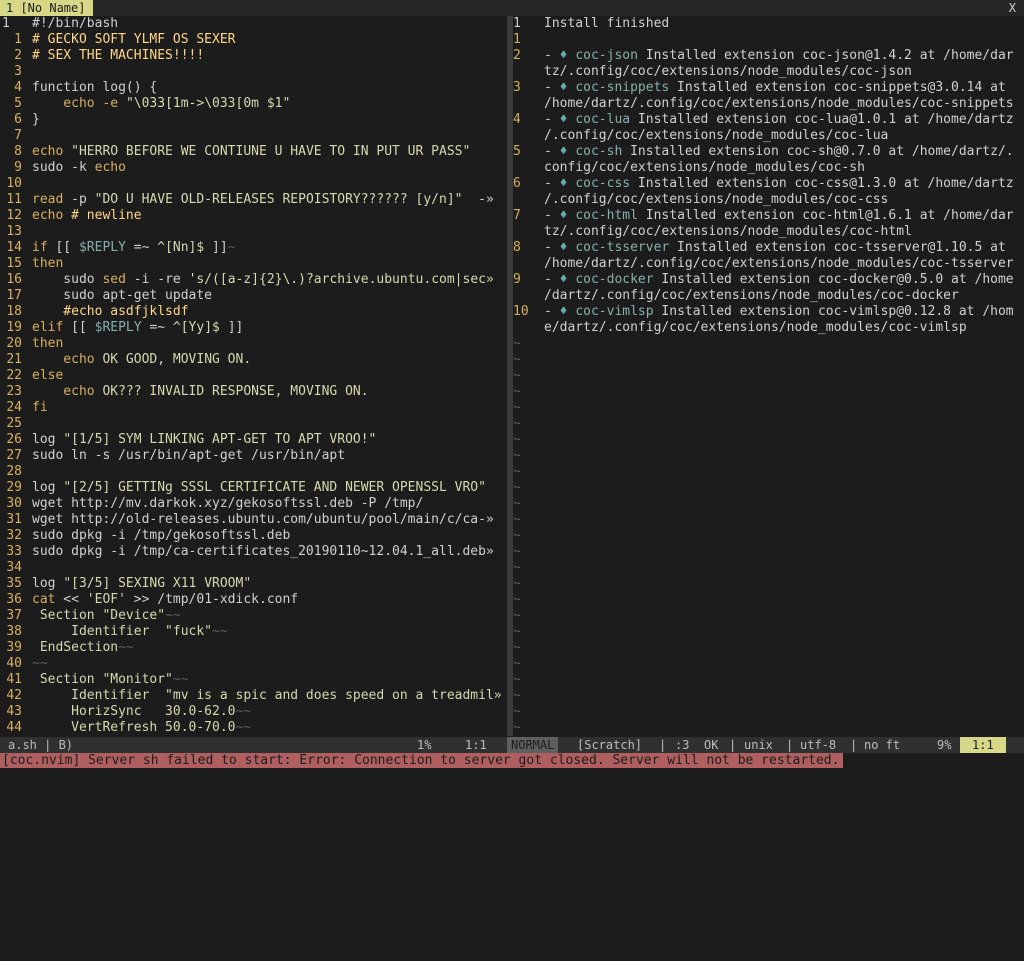 The height and width of the screenshot is (961, 1024). I want to click on status-filename: a.sh | B), so click(41, 745).